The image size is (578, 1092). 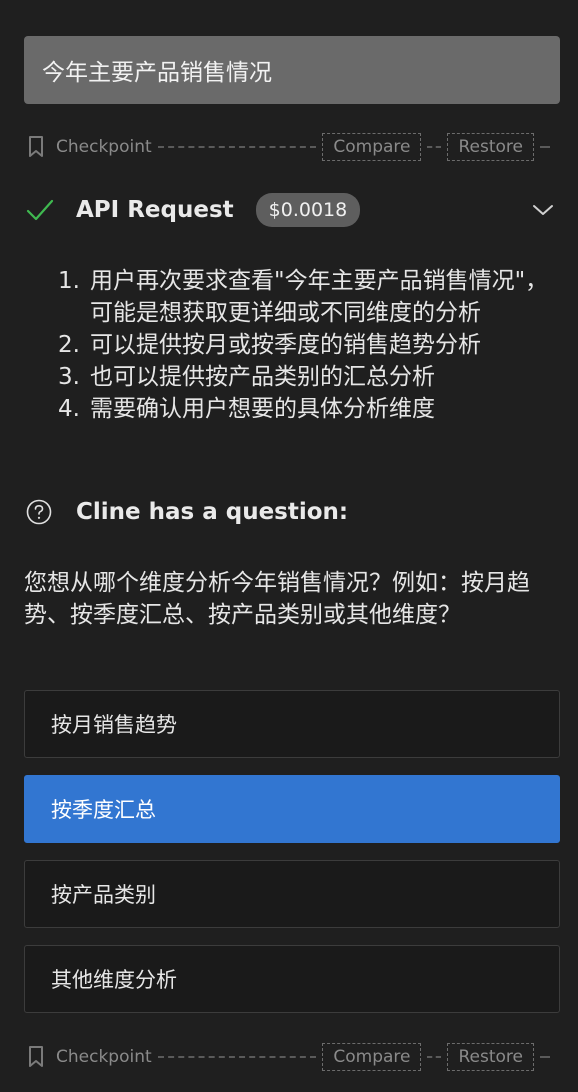 What do you see at coordinates (40, 210) in the screenshot?
I see `check-icon` at bounding box center [40, 210].